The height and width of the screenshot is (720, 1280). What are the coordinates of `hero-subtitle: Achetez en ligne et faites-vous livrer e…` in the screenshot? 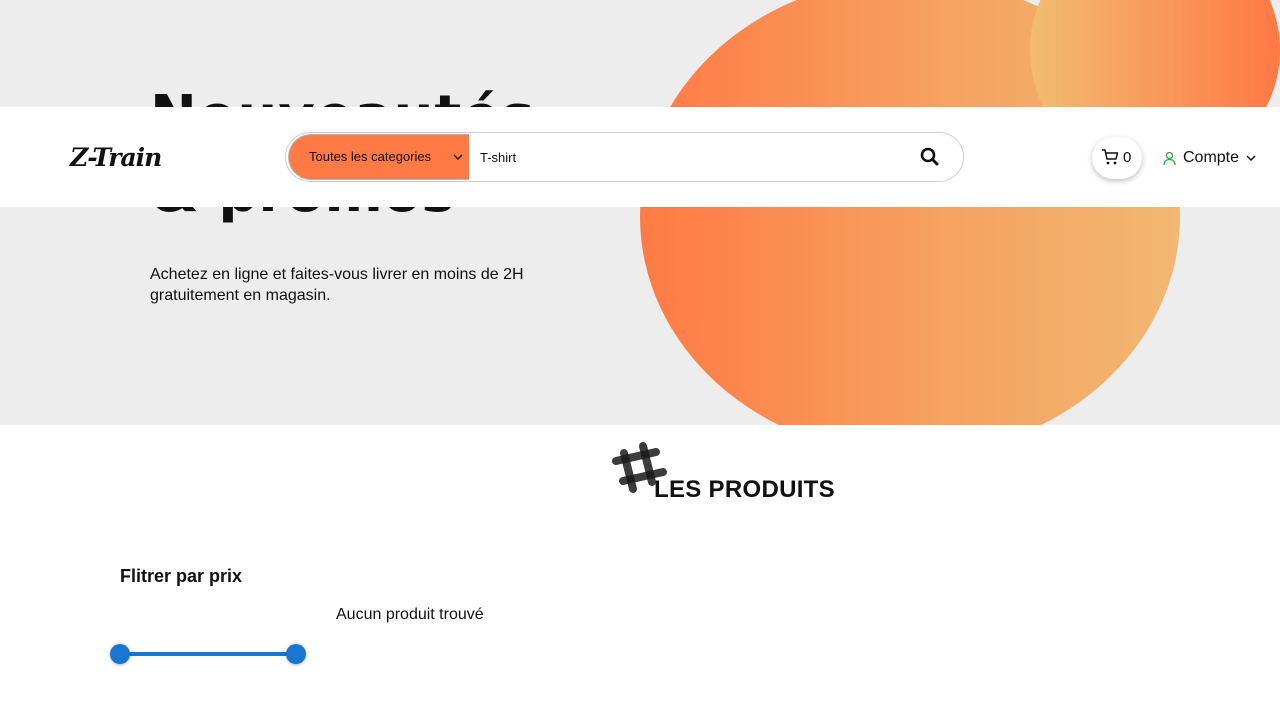 It's located at (337, 285).